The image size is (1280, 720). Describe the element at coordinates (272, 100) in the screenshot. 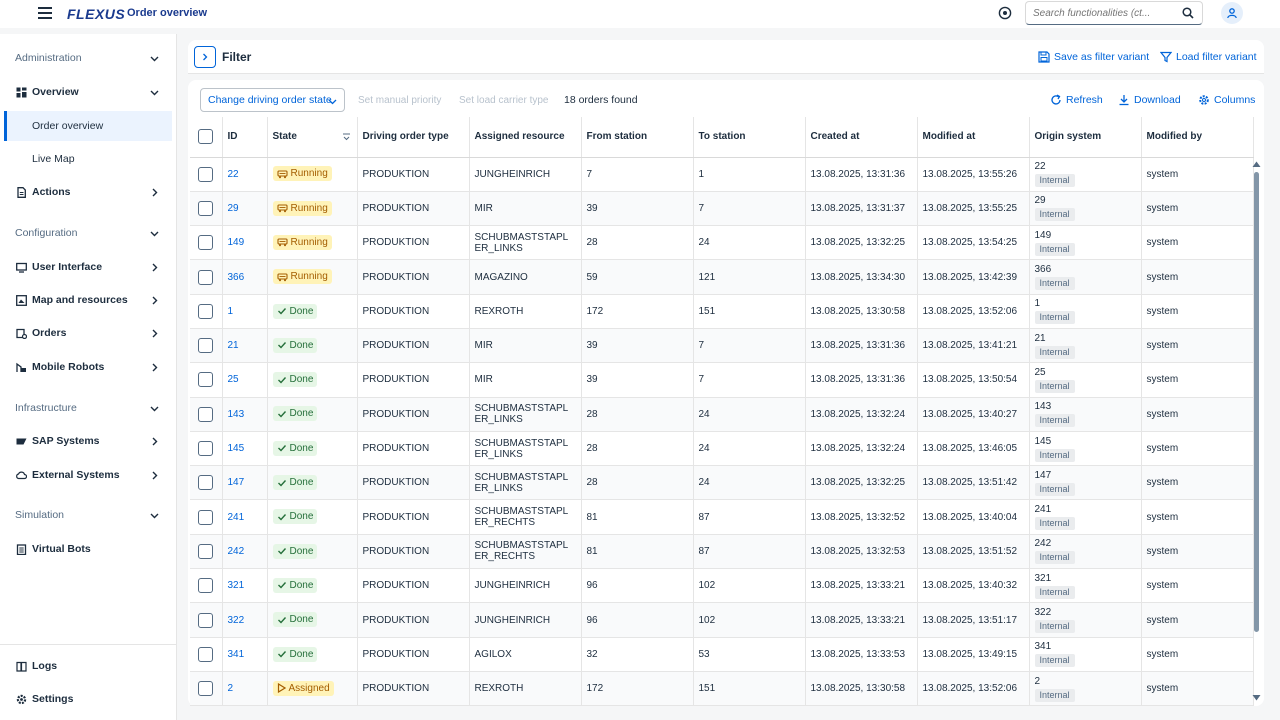

I see `change-state-dropdown: Change driving order state` at that location.